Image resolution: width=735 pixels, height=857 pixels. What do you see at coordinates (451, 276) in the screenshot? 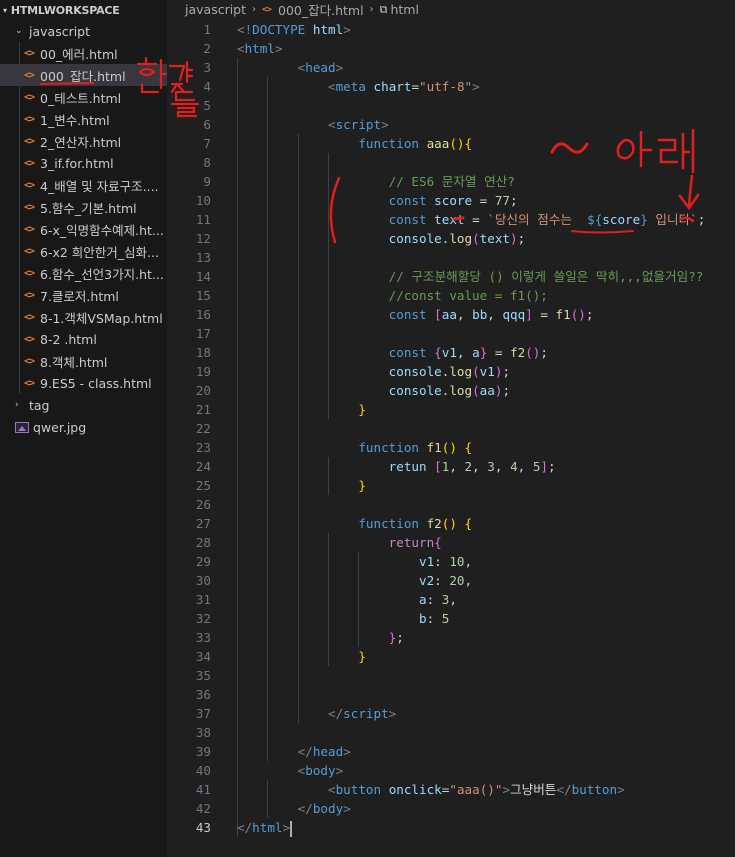
I see `code-line: 14 // 구조분해할당 () 이렇게 쓸일은 딱히,,,없을거임??` at bounding box center [451, 276].